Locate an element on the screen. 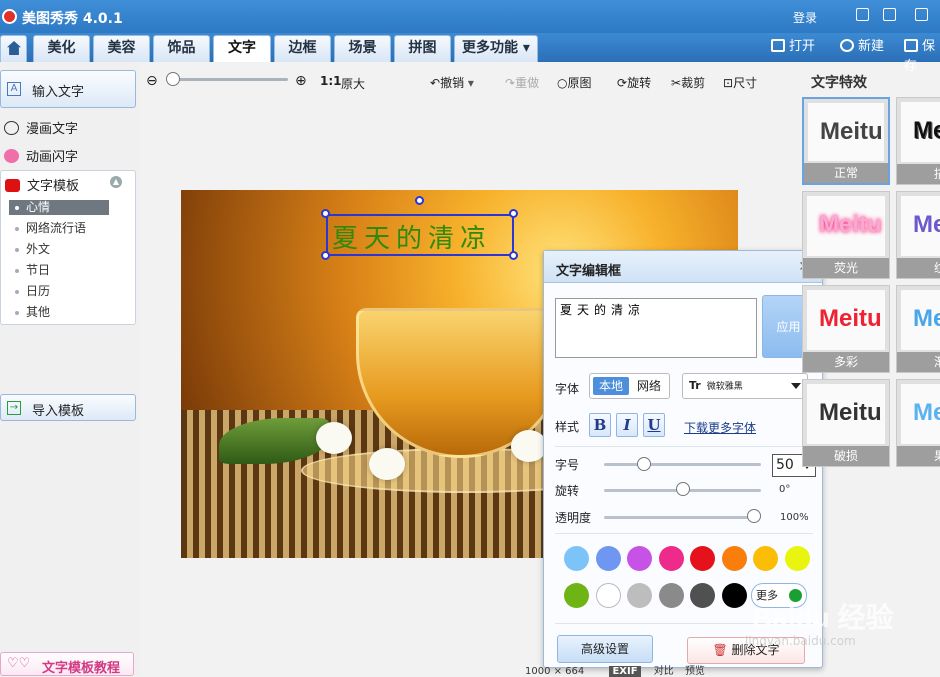  opacity-thumb is located at coordinates (754, 516).